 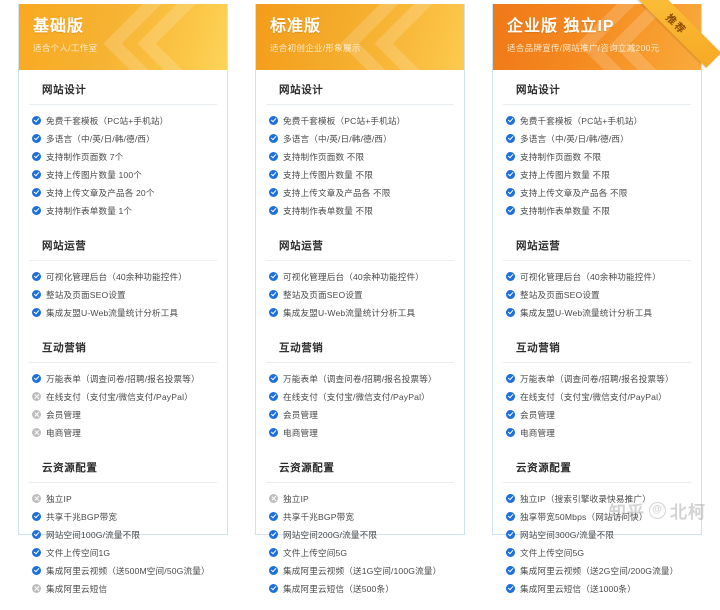 I want to click on list-item: 免费千套模板（PC站+手机站）, so click(x=123, y=121).